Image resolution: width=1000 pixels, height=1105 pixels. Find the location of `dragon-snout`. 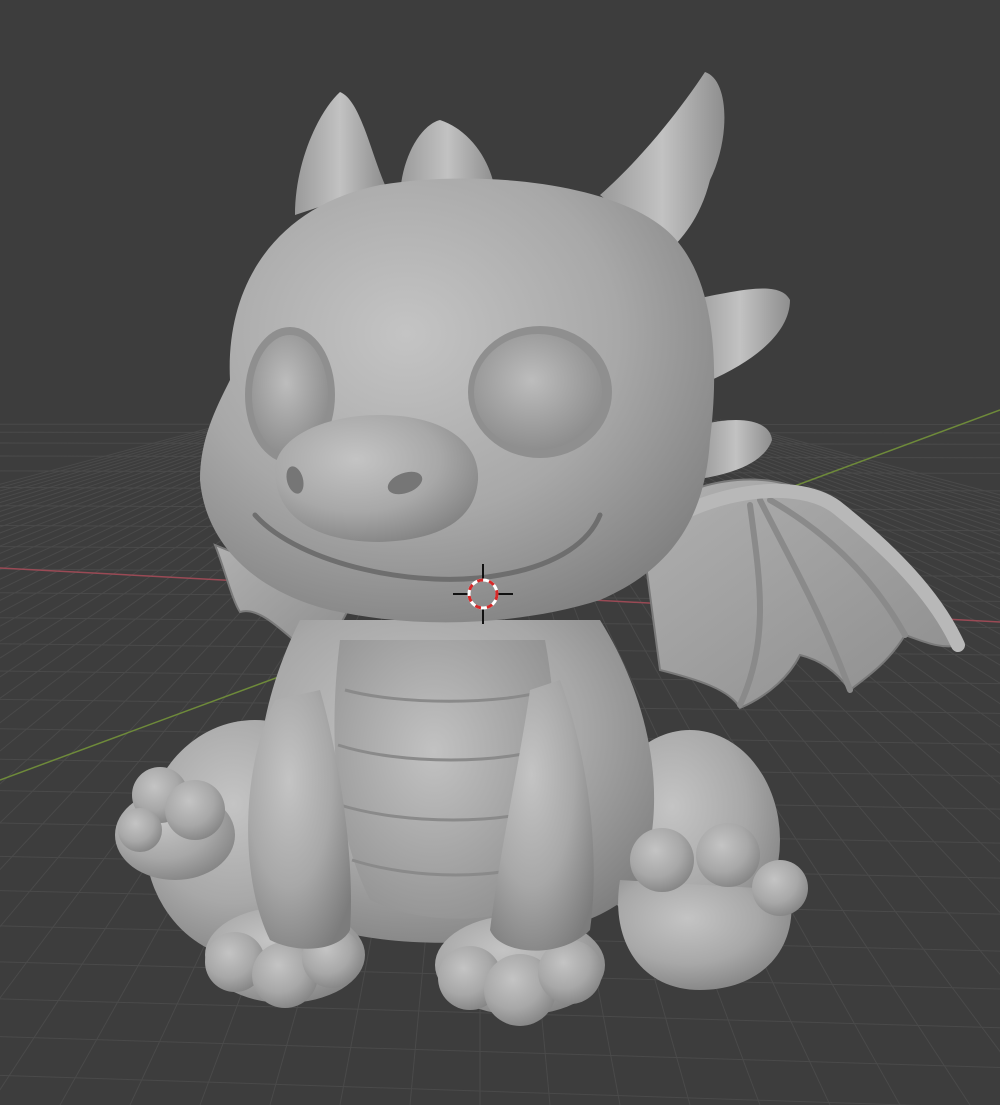

dragon-snout is located at coordinates (377, 478).